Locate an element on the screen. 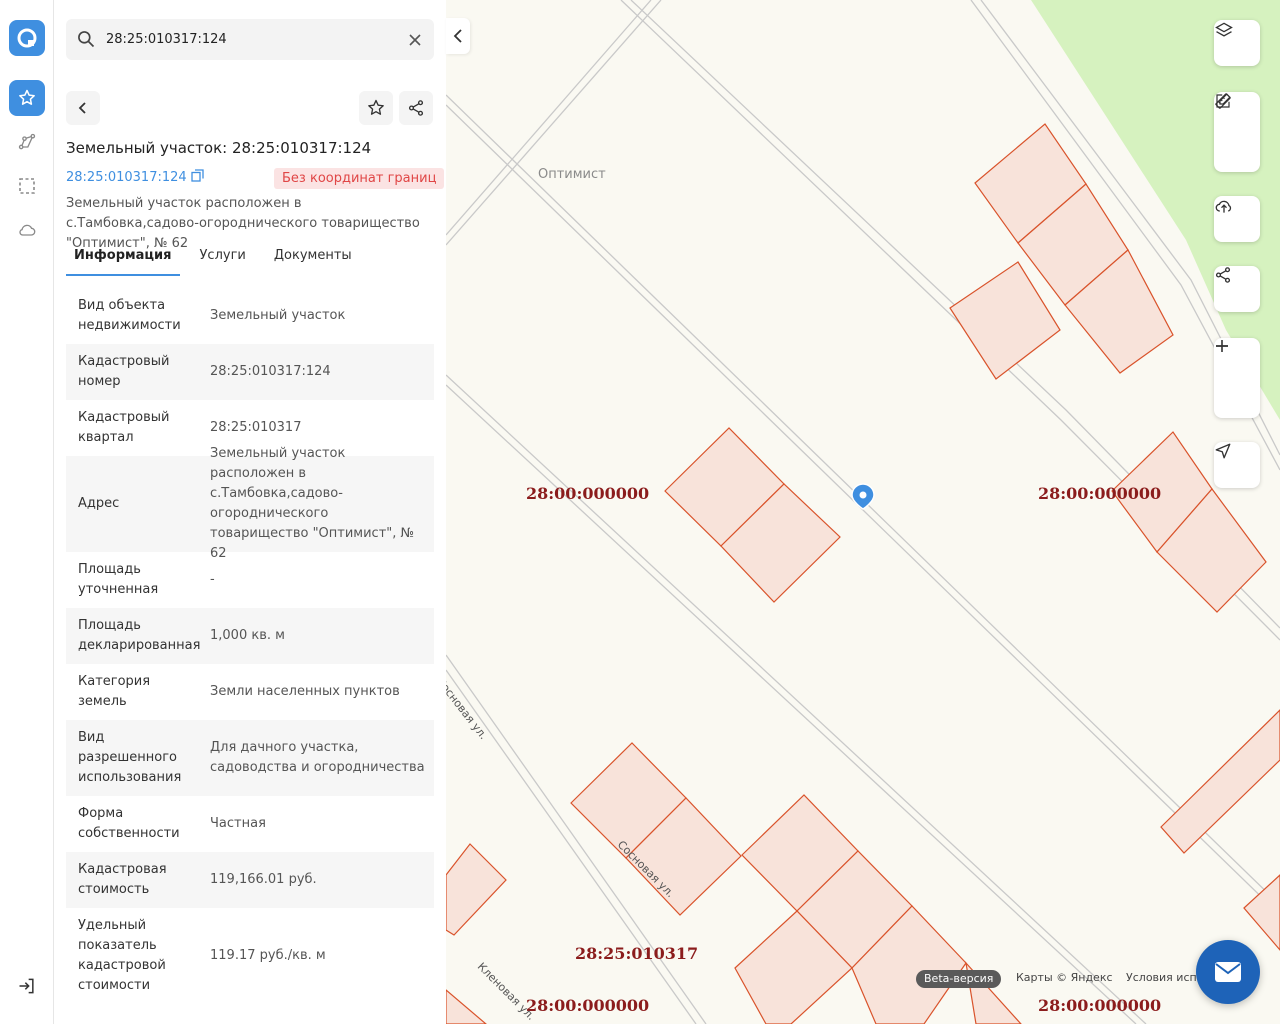 Image resolution: width=1280 pixels, height=1024 pixels. row-value: Частная is located at coordinates (238, 823).